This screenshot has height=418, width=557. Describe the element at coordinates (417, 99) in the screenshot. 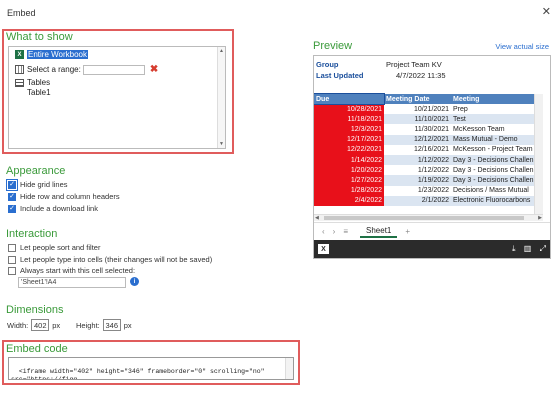

I see `column-header-meeting-date: Meeting Date` at that location.